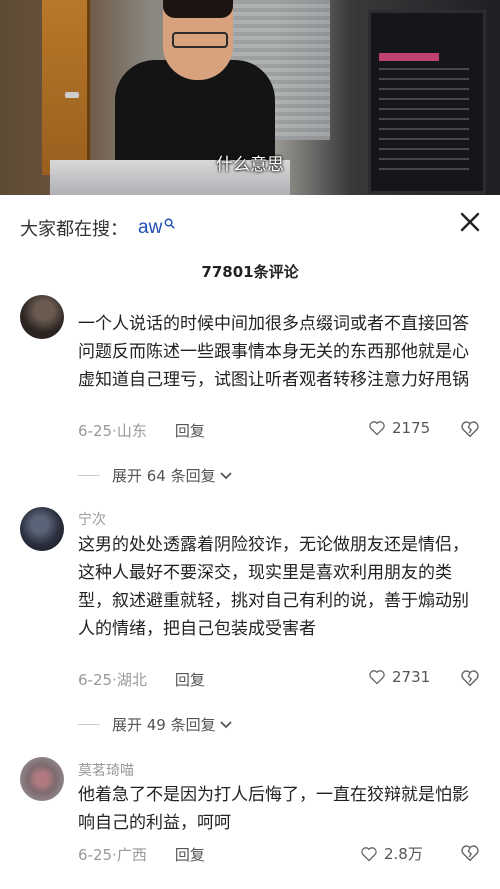  I want to click on comment-username: 莫茗琦喵, so click(106, 770).